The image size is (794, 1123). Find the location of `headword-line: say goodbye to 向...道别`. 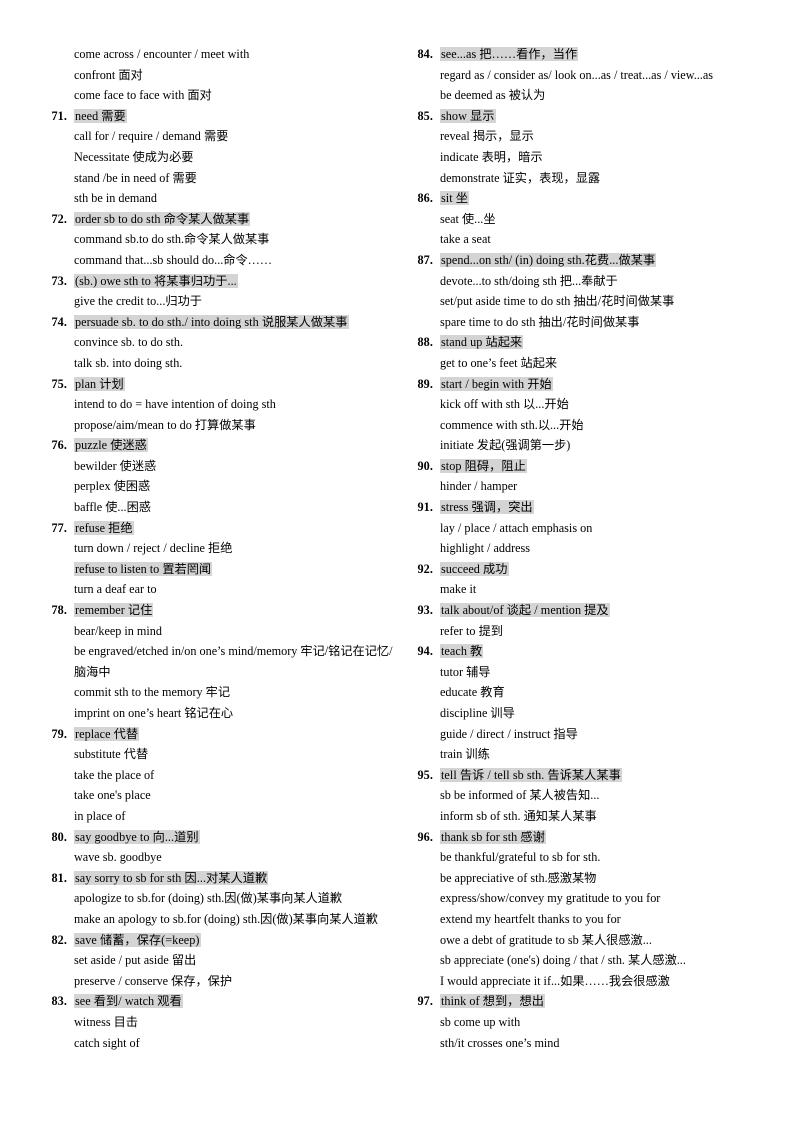

headword-line: say goodbye to 向...道别 is located at coordinates (235, 837).